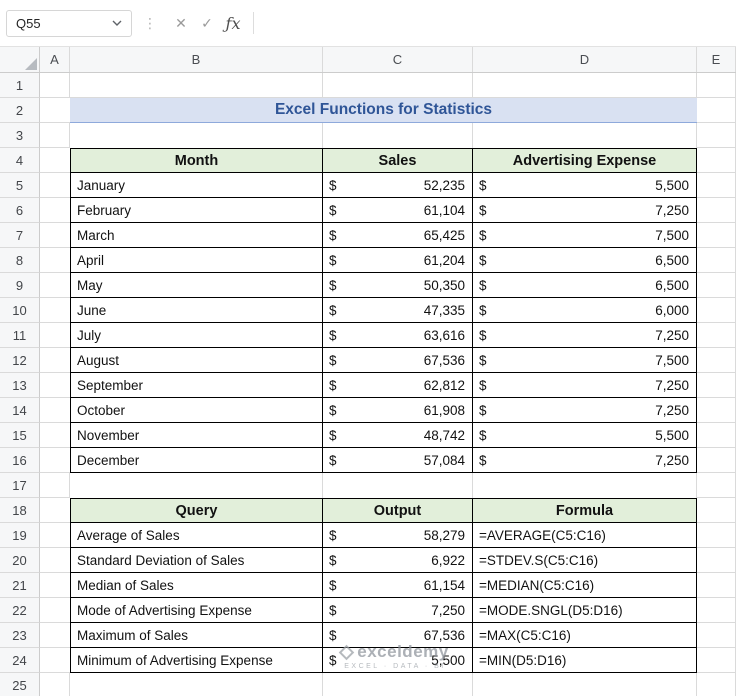 This screenshot has height=696, width=736. I want to click on cell-D17, so click(585, 485).